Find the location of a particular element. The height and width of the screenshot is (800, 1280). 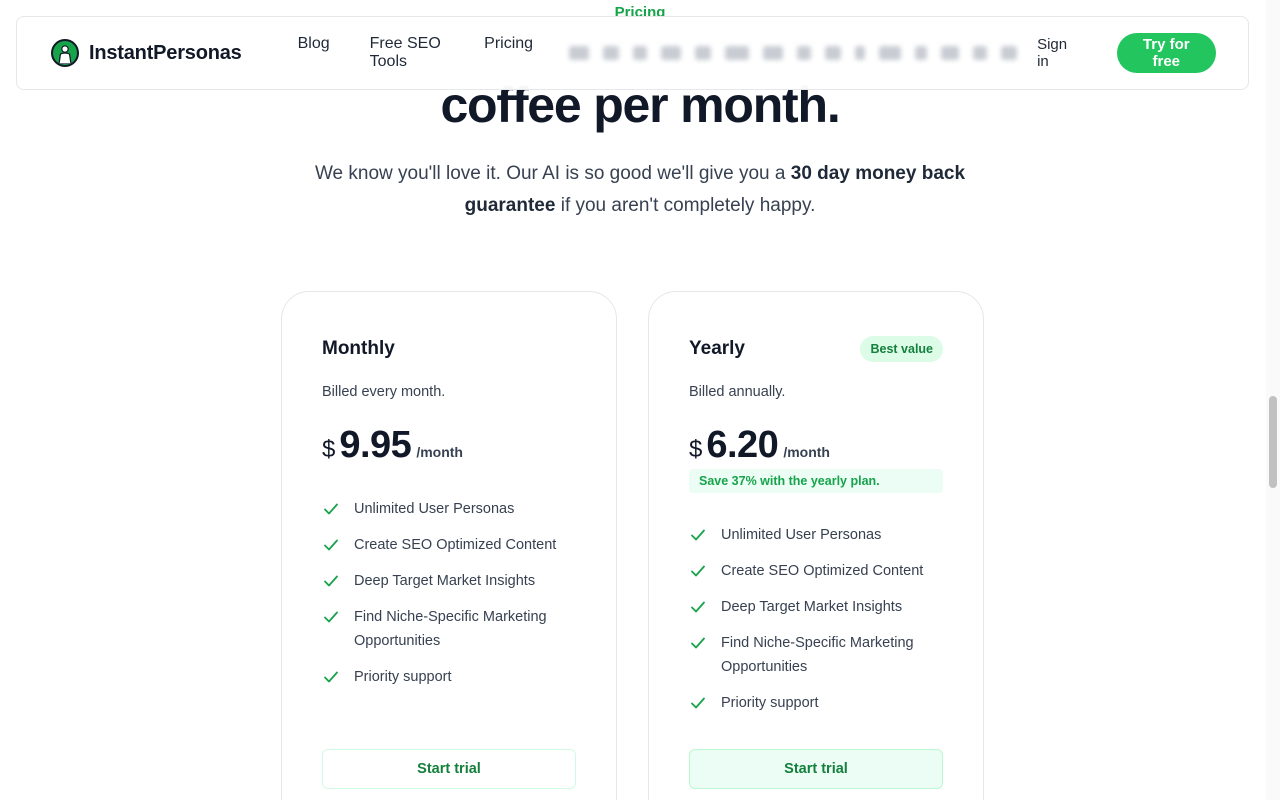

brand-name: InstantPersonas is located at coordinates (165, 52).